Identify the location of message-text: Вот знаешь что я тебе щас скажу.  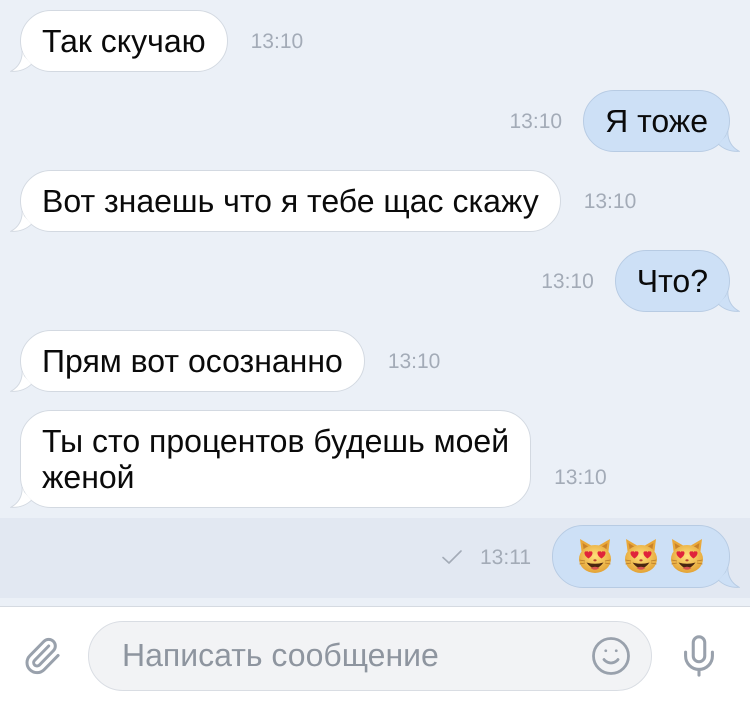
(290, 201).